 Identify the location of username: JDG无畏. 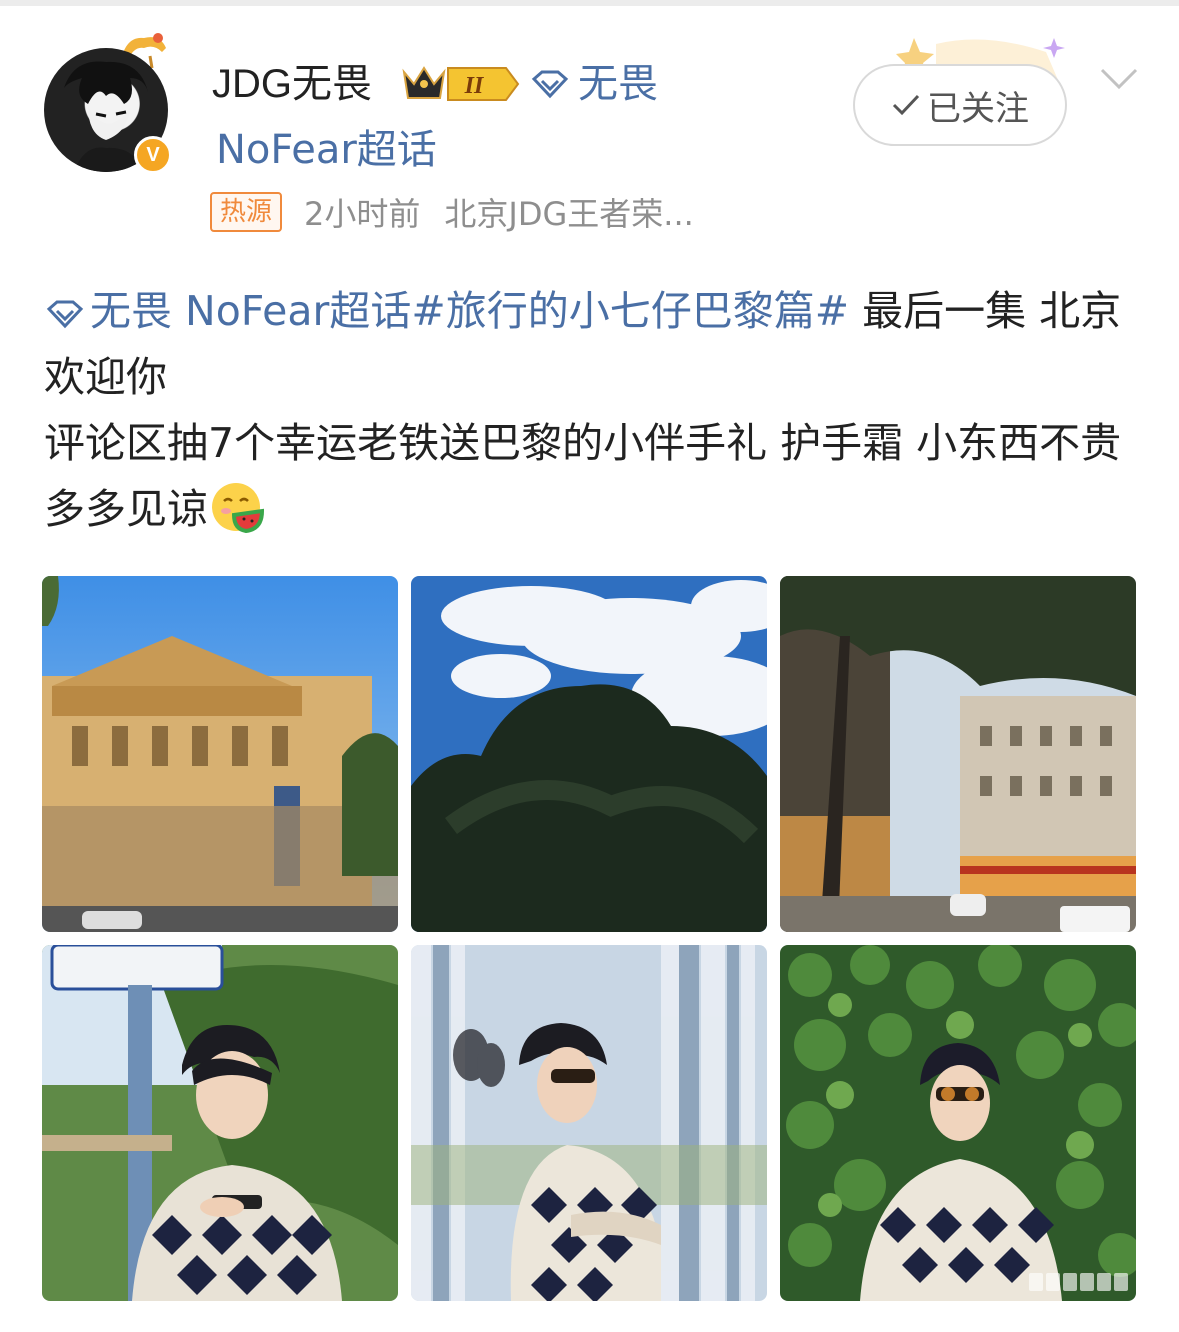
(292, 84).